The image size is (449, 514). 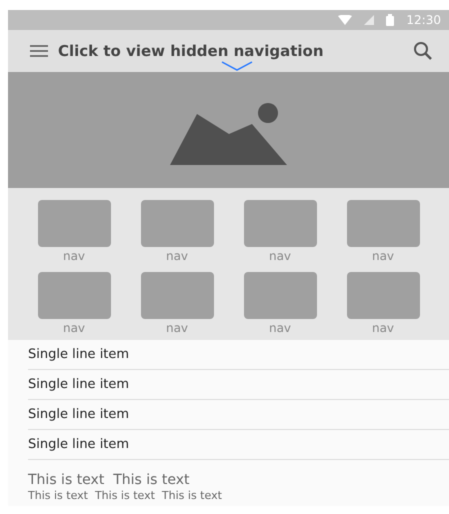 I want to click on primary-text: This is text This is text, so click(x=109, y=480).